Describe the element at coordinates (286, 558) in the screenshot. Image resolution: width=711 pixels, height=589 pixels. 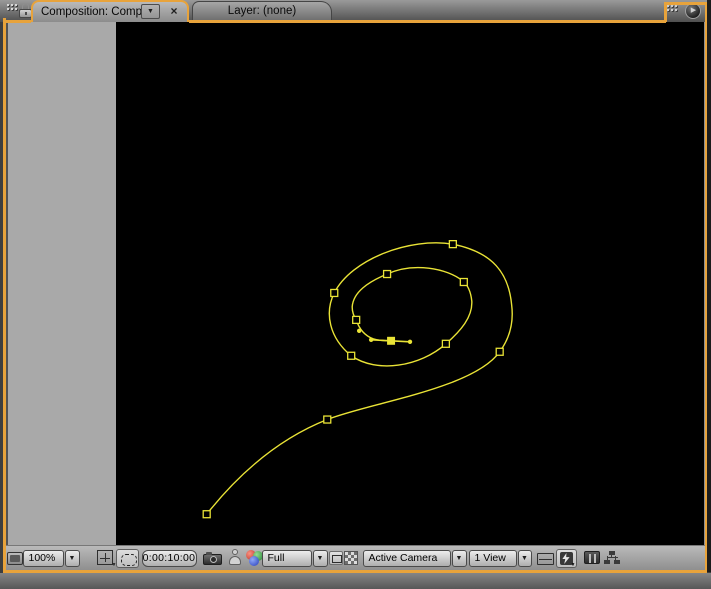
I see `resolution-field: Full` at that location.